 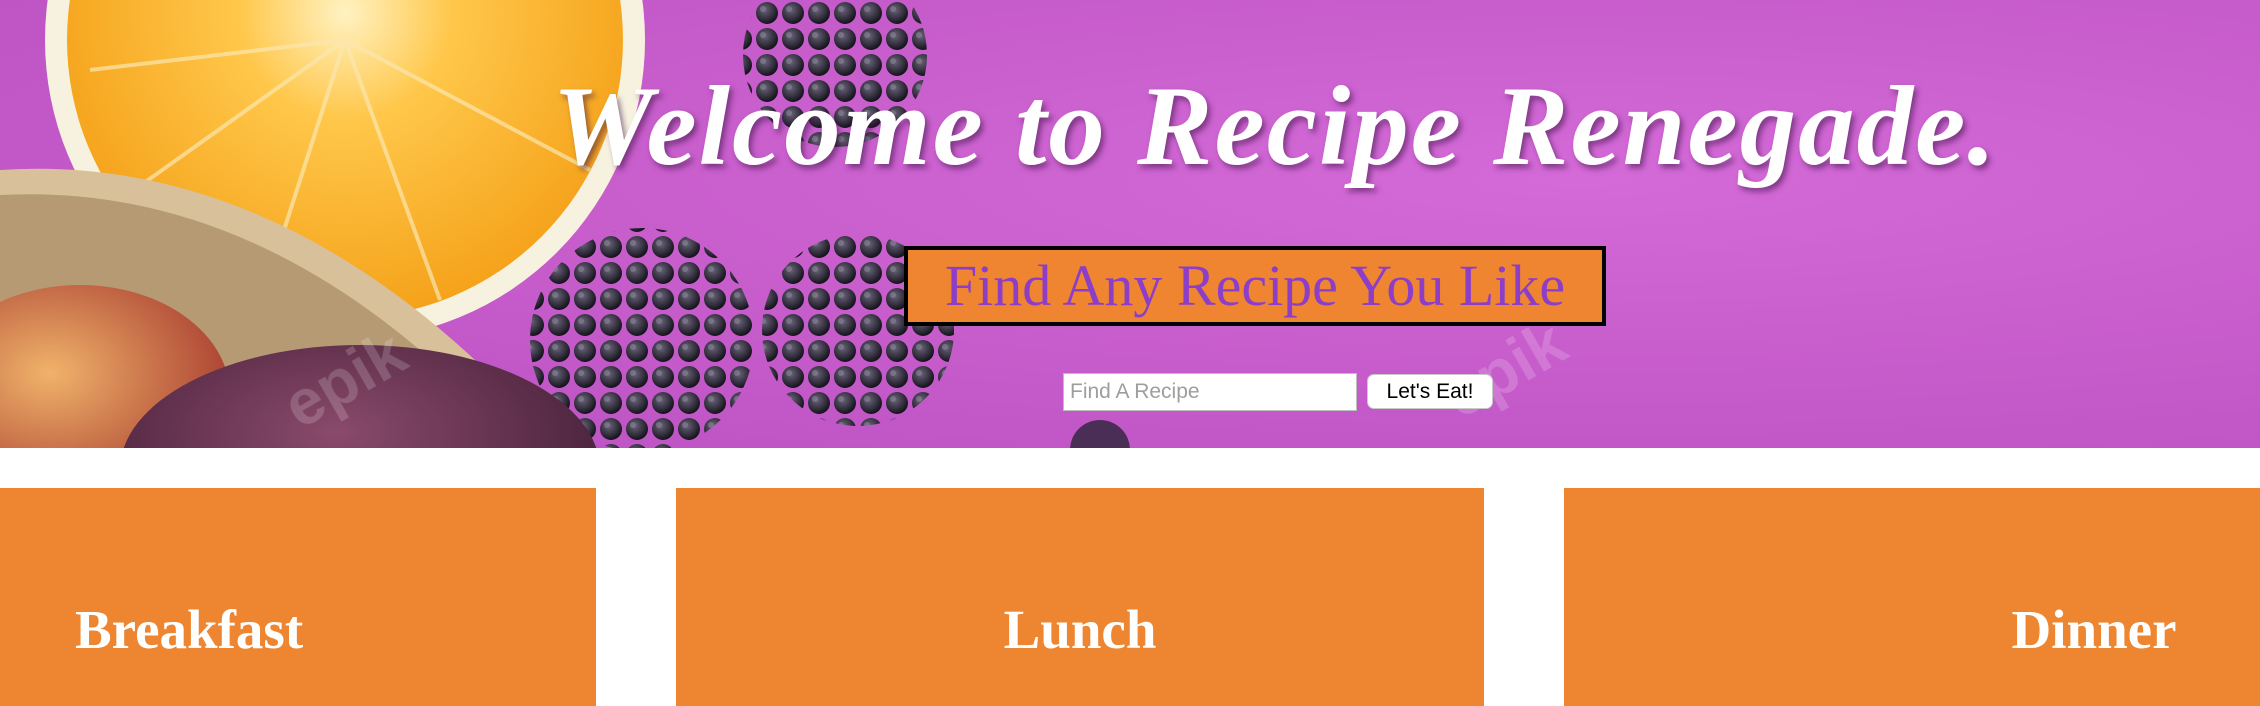 I want to click on site-title: Welcome to Recipe Renegade., so click(x=1275, y=126).